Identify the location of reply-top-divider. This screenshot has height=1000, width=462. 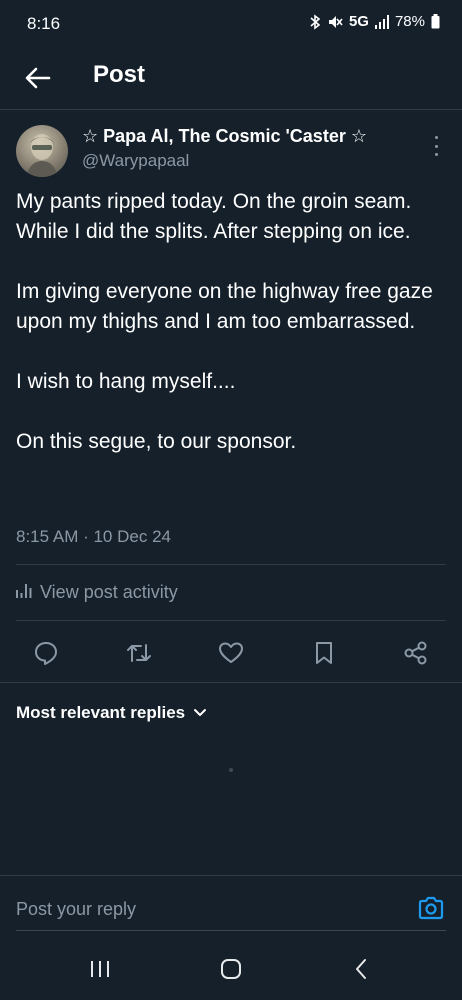
(231, 875).